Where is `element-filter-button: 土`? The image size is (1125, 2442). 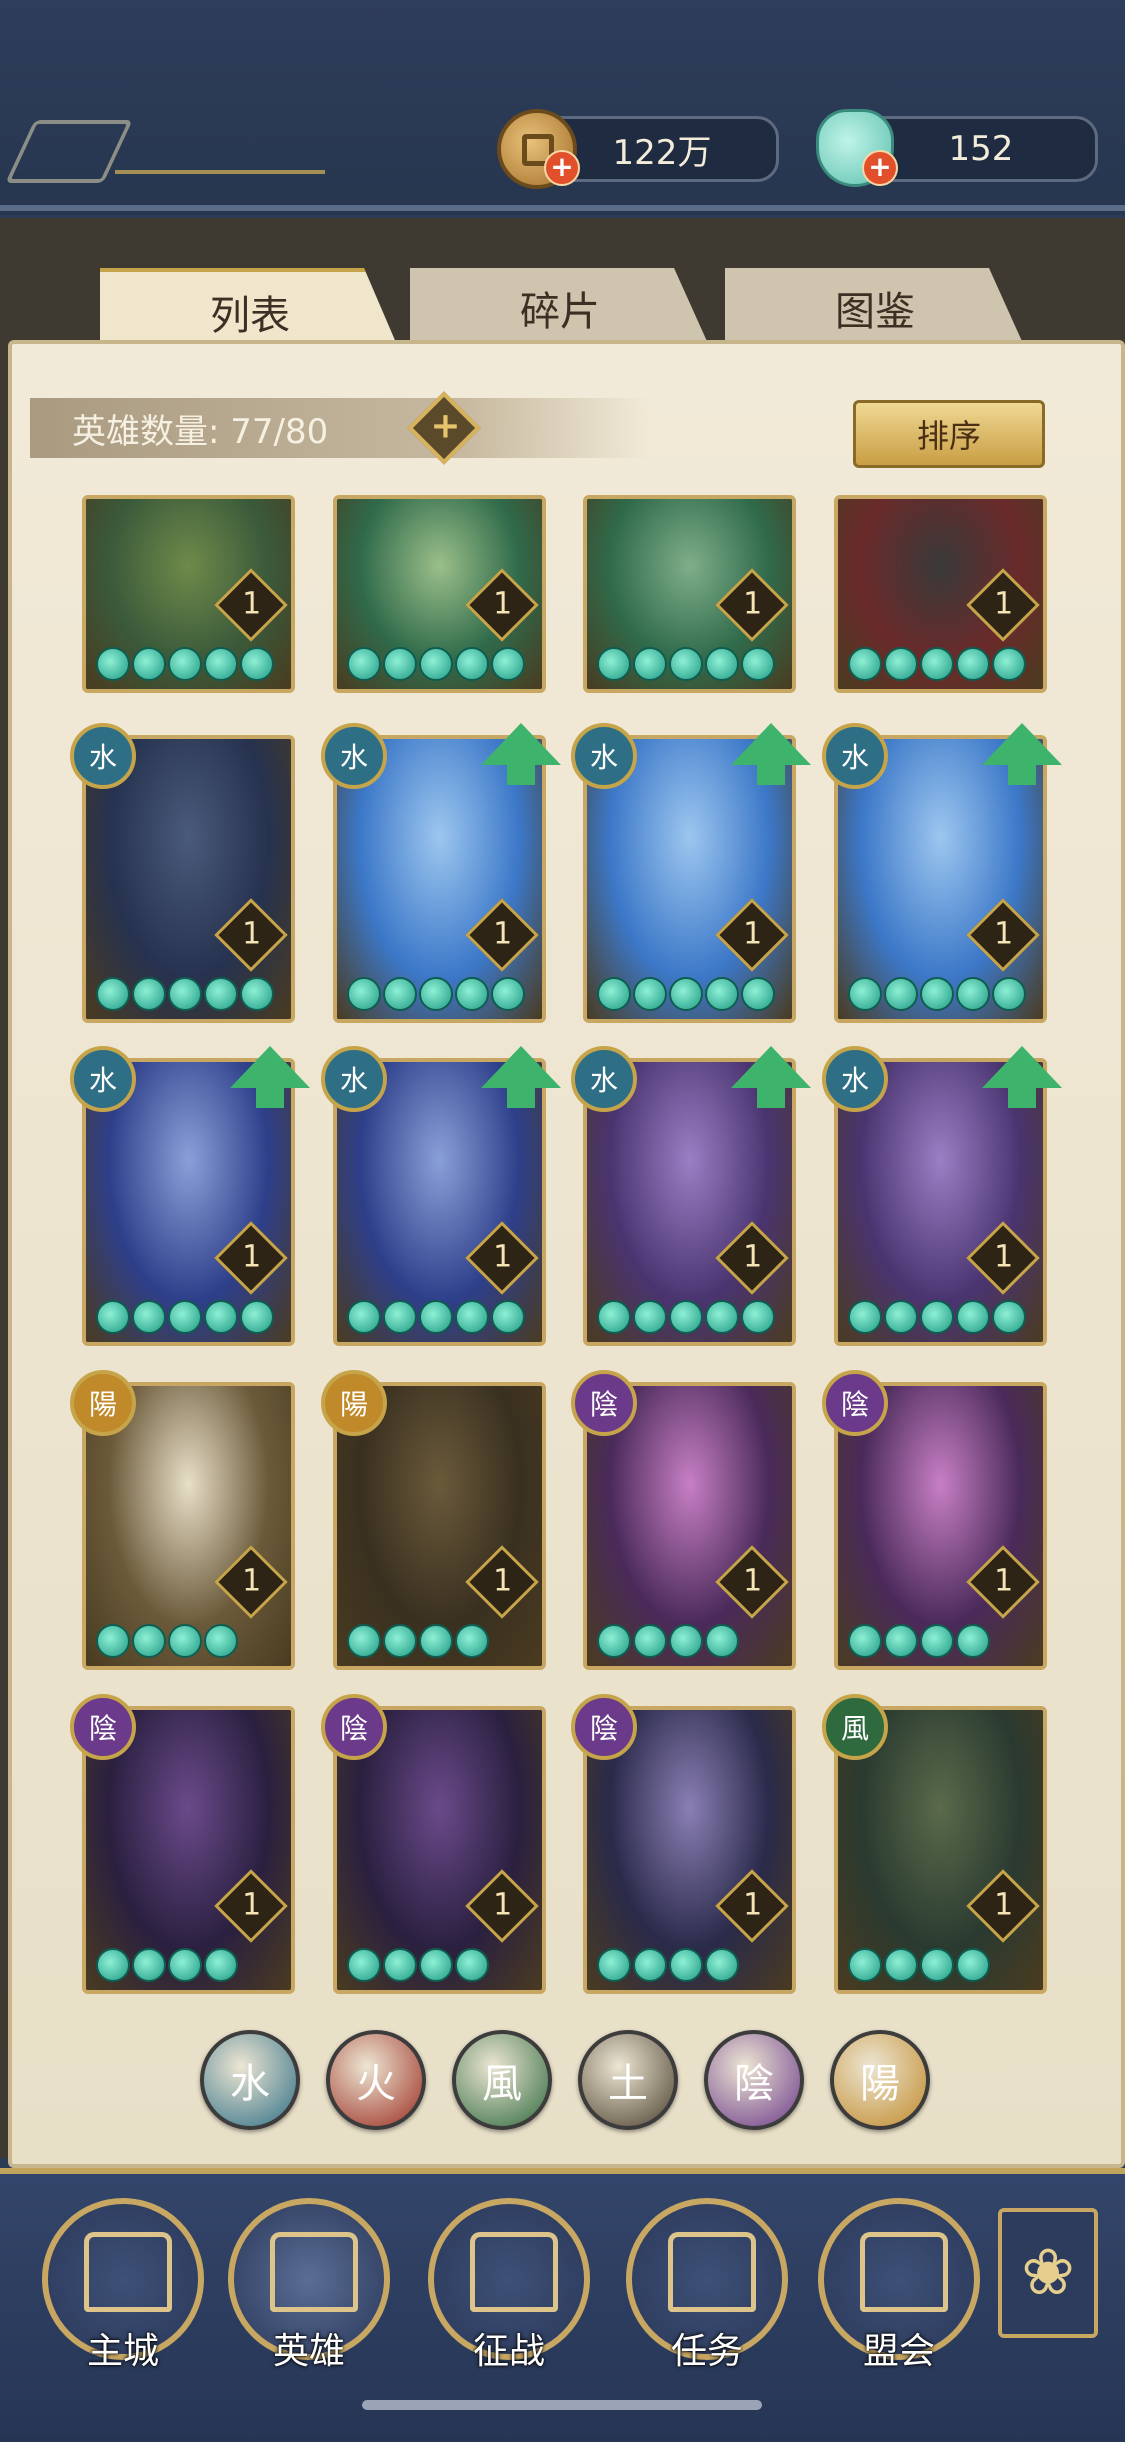
element-filter-button: 土 is located at coordinates (628, 2080).